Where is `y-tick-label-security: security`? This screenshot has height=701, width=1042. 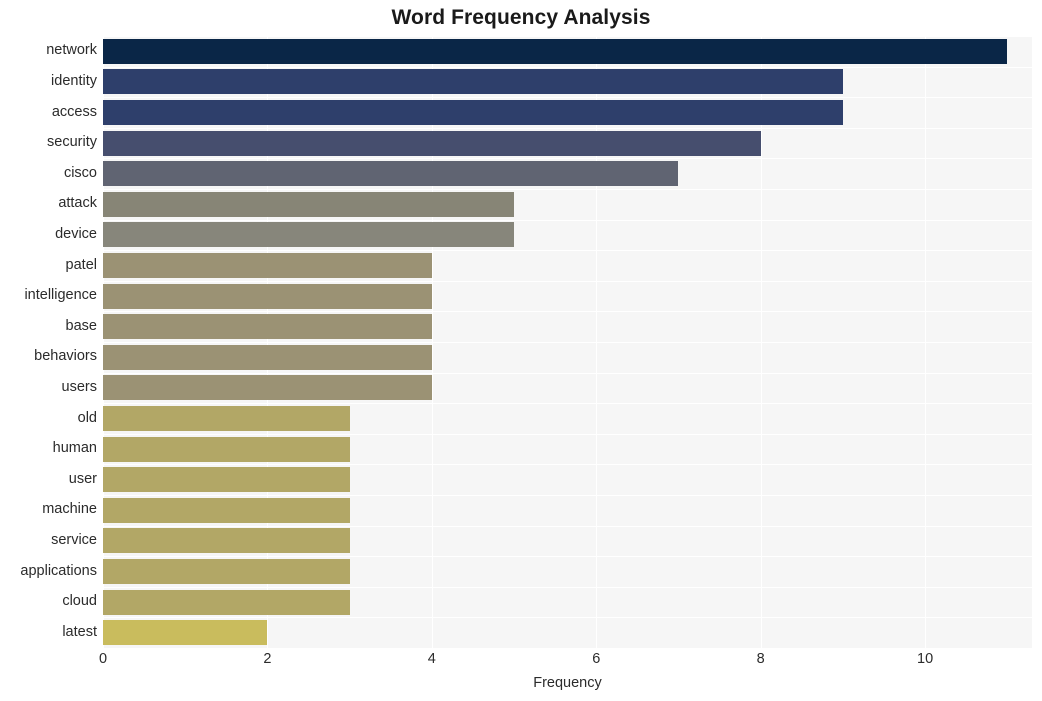 y-tick-label-security: security is located at coordinates (72, 142).